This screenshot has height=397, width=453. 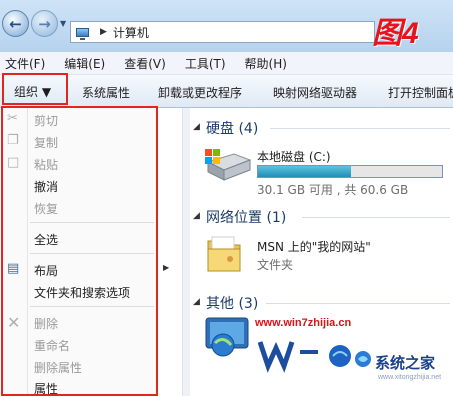 What do you see at coordinates (46, 208) in the screenshot?
I see `menu-item-redo: 恢复` at bounding box center [46, 208].